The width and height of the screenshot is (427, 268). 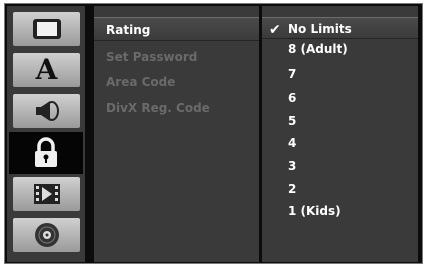 I want to click on rating-option-2: 2, so click(x=340, y=189).